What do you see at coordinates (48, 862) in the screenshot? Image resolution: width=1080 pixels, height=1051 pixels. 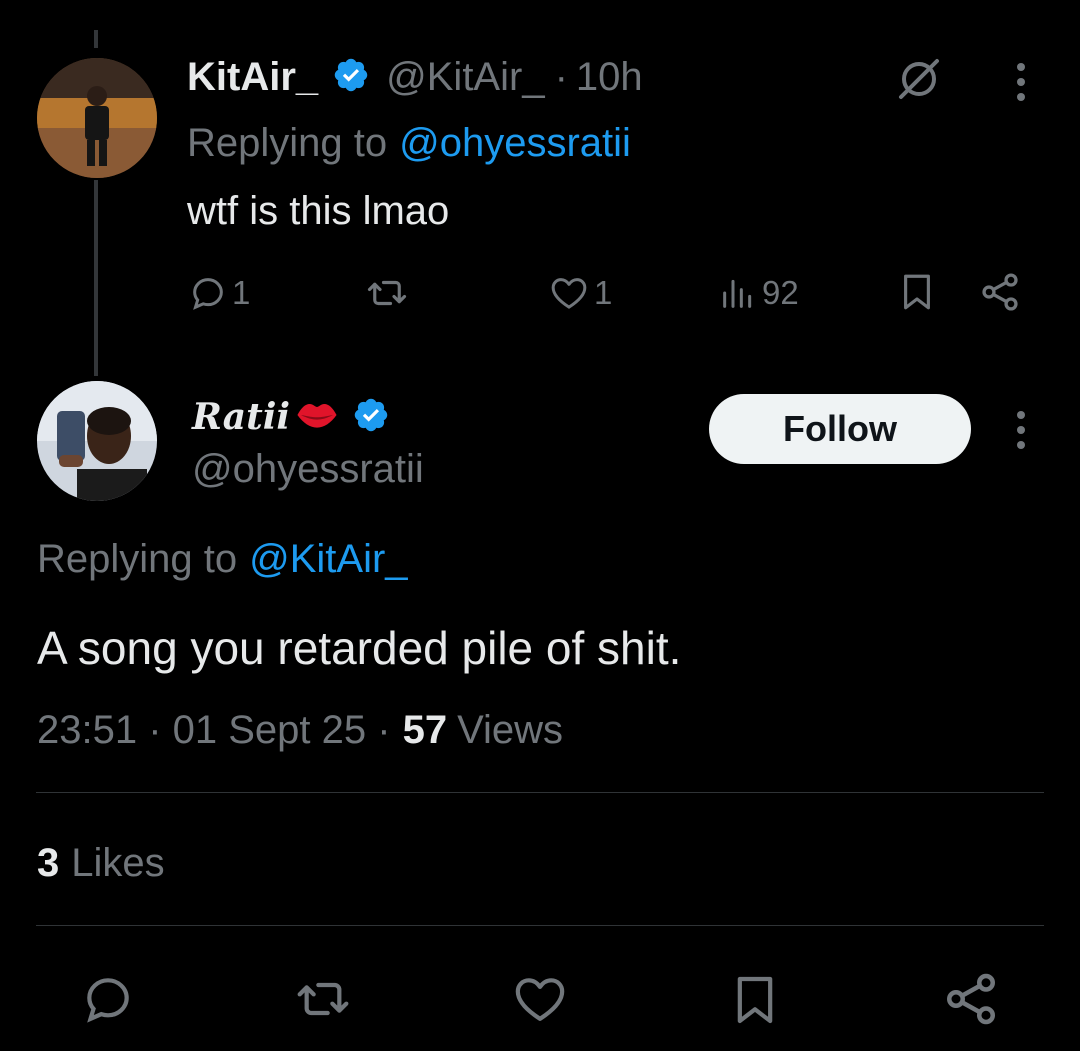 I see `likes-count: 3` at bounding box center [48, 862].